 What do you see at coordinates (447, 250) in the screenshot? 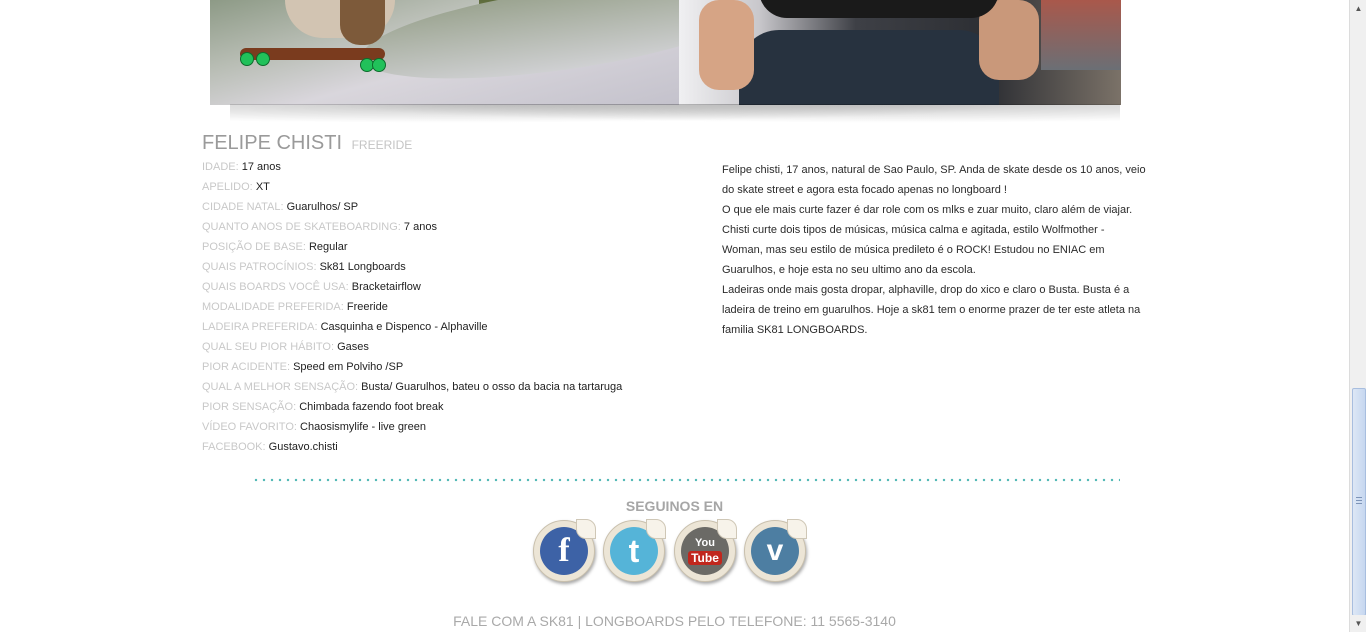
I see `info-row: POSIÇÃO DE BASE: Regular` at bounding box center [447, 250].